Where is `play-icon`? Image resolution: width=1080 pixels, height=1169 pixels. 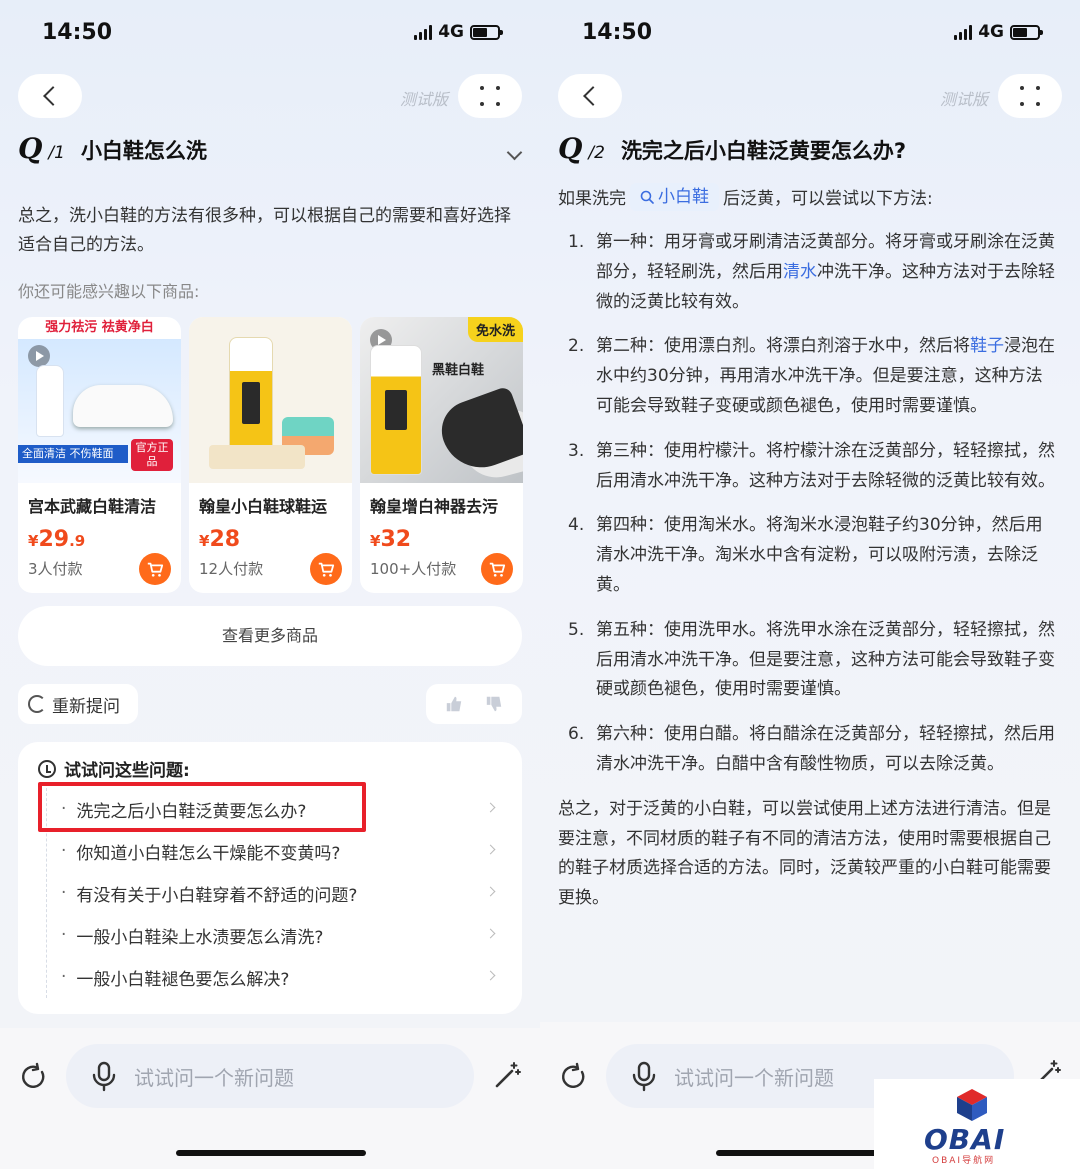 play-icon is located at coordinates (39, 356).